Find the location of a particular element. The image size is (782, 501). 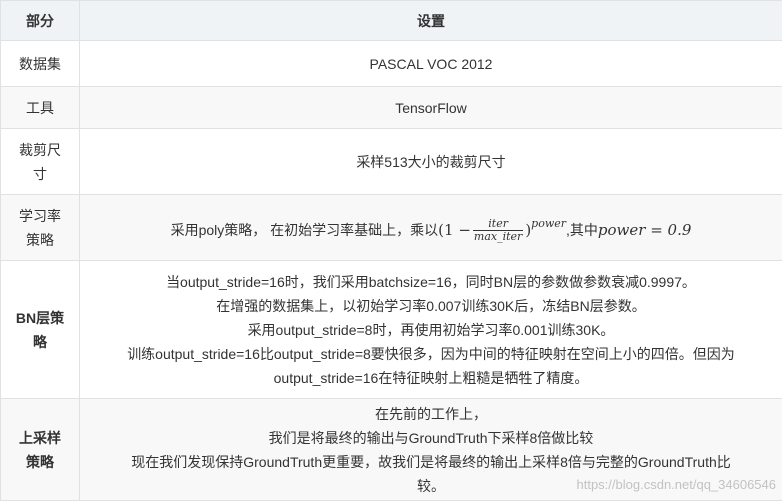

row-key-lr-line-1: 学习率 is located at coordinates (40, 216).